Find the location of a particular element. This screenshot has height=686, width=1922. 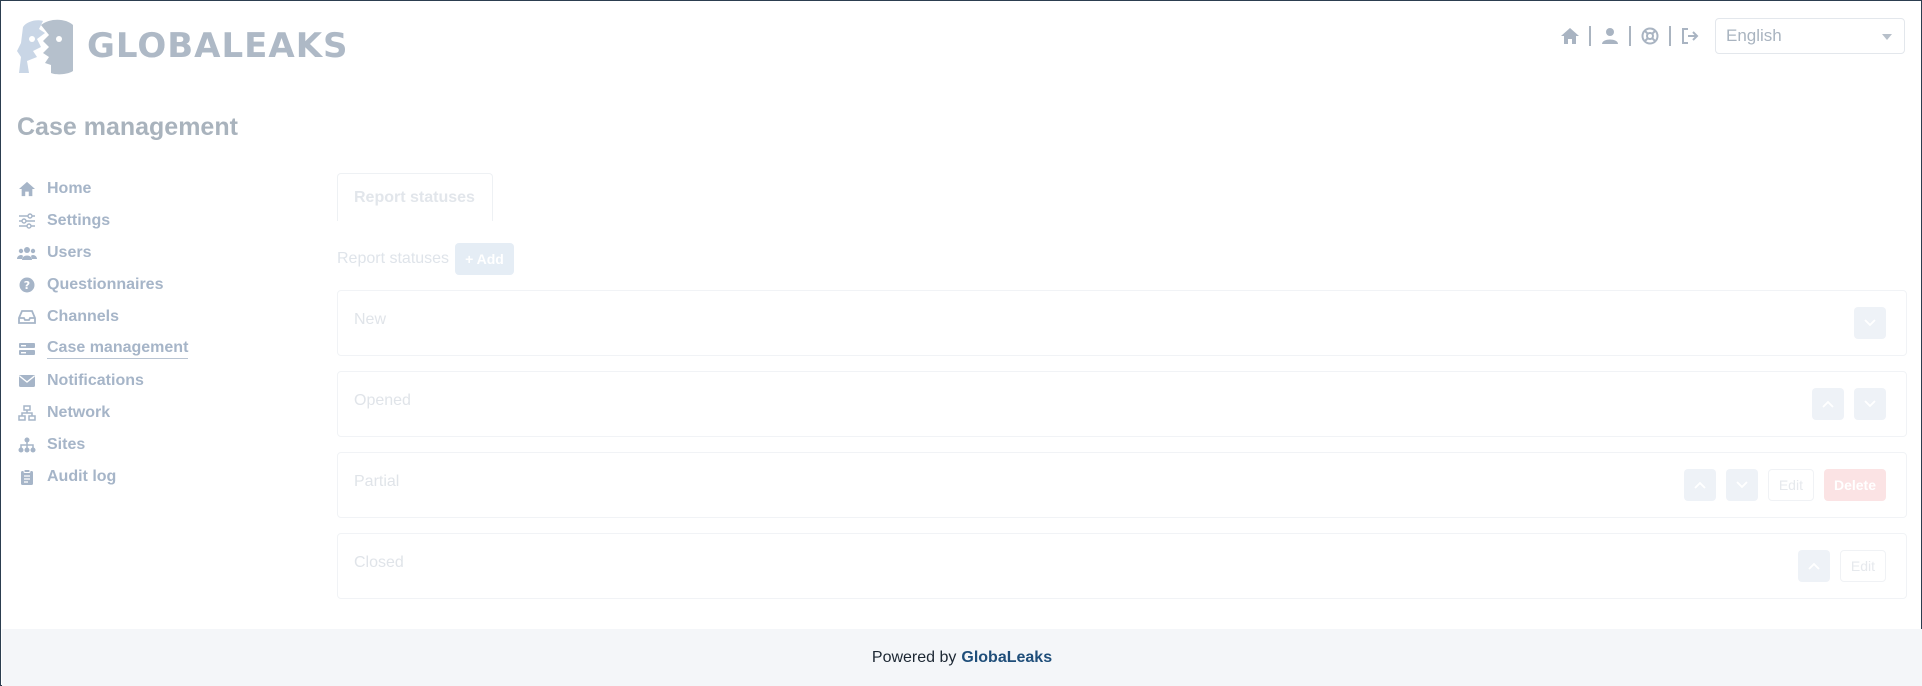

status-row-new: New is located at coordinates (1122, 323).